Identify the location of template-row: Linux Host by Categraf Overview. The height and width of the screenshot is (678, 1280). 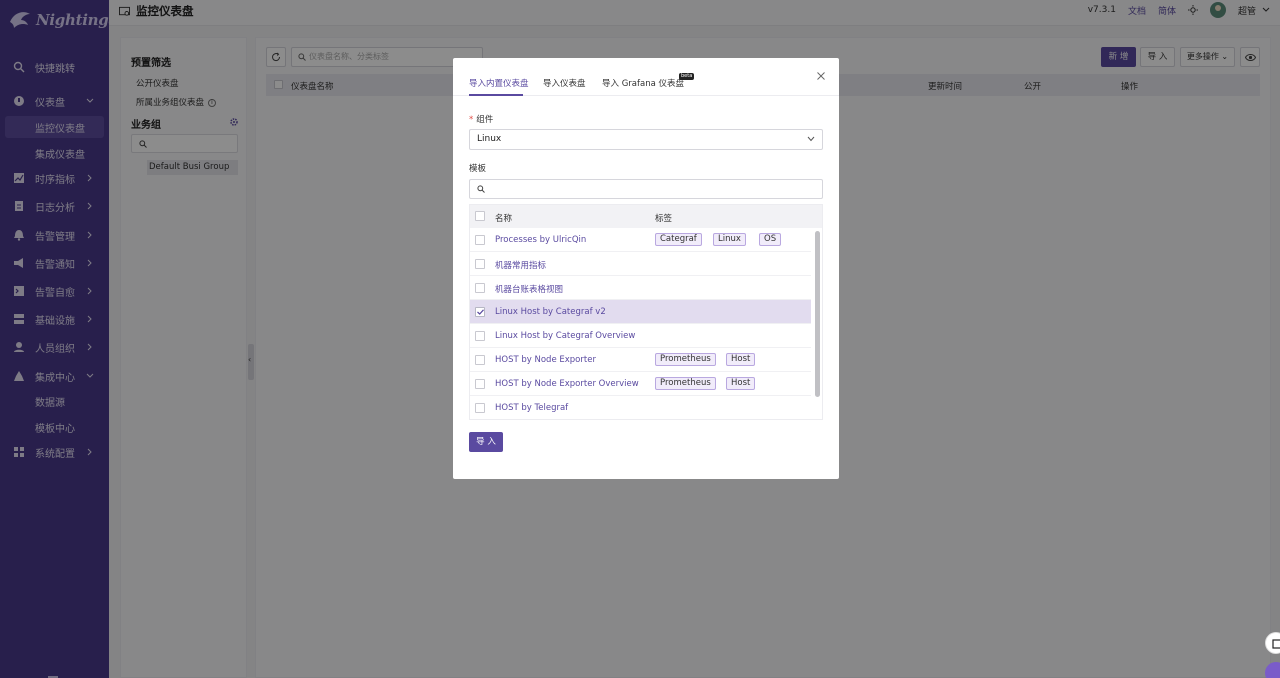
(640, 336).